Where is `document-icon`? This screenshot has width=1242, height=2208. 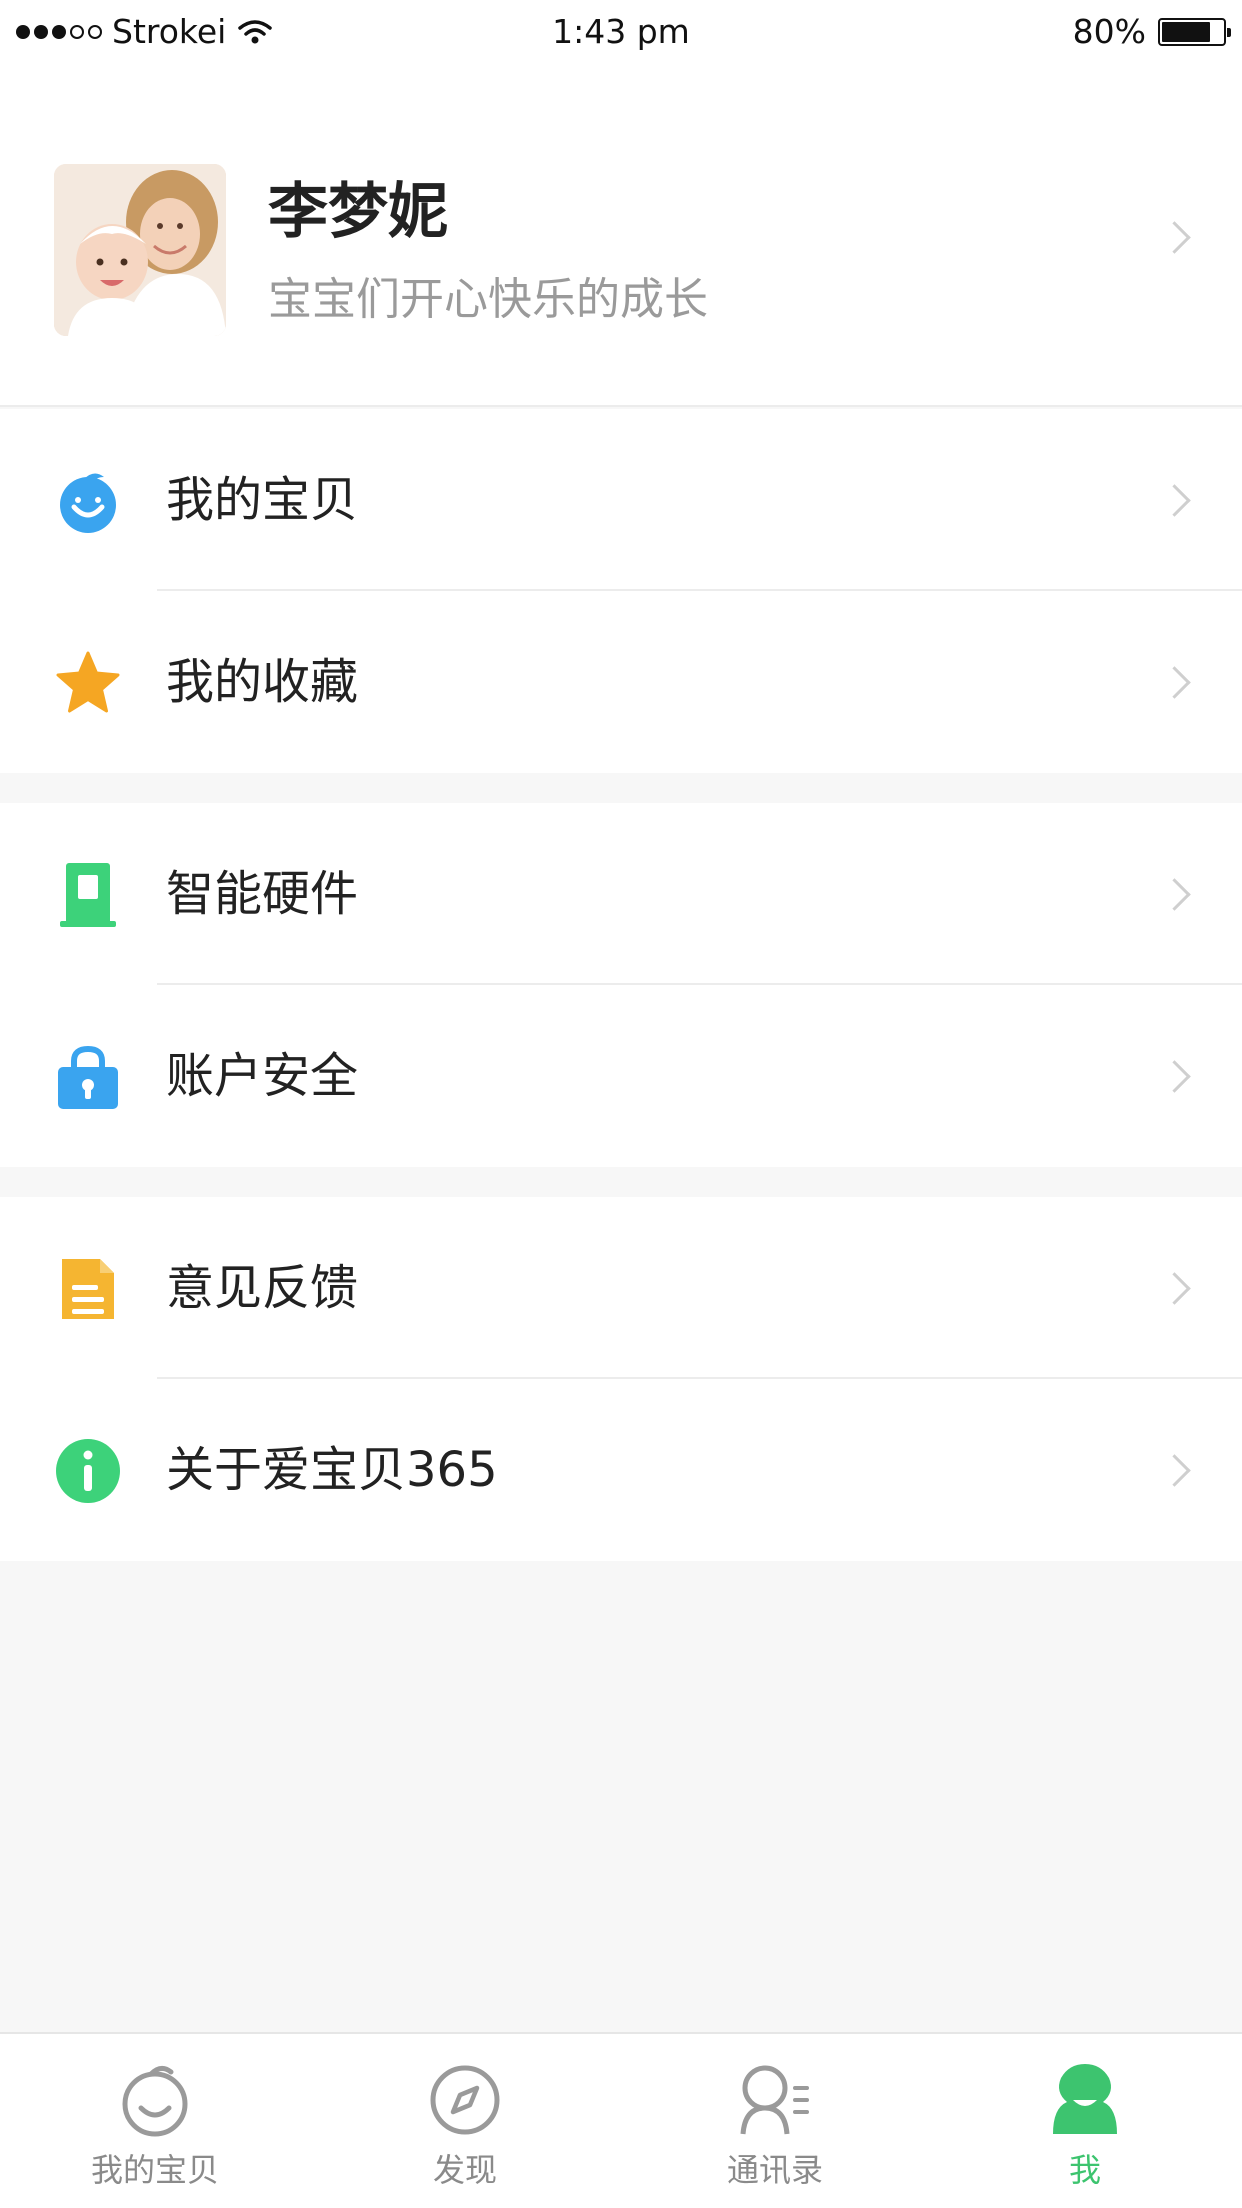
document-icon is located at coordinates (88, 1289).